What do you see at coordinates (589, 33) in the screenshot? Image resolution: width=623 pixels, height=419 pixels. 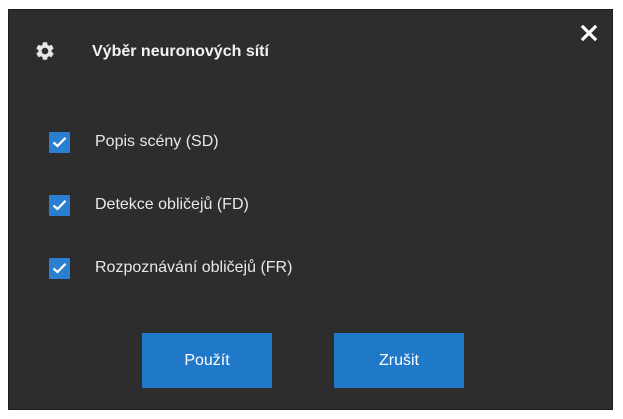 I see `close-button` at bounding box center [589, 33].